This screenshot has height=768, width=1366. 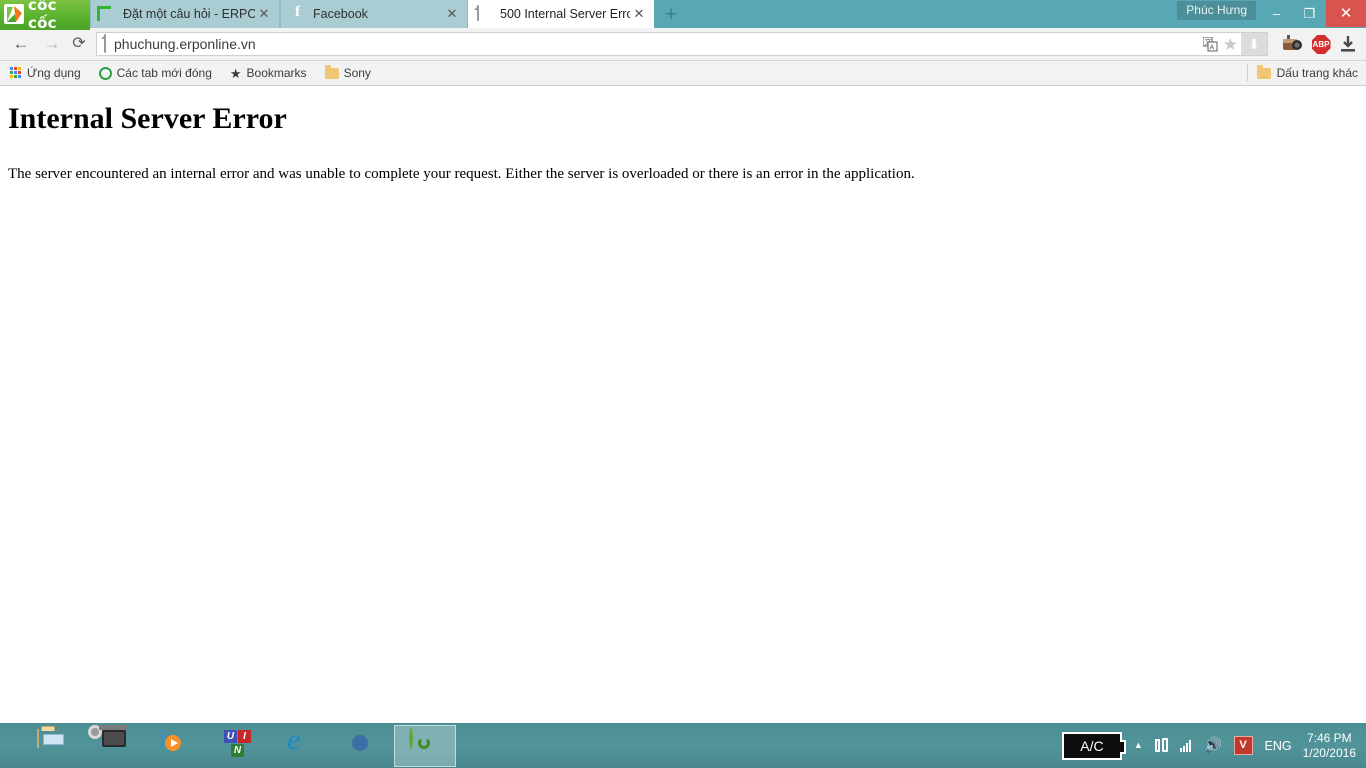 I want to click on restore-button: ❐, so click(x=1309, y=13).